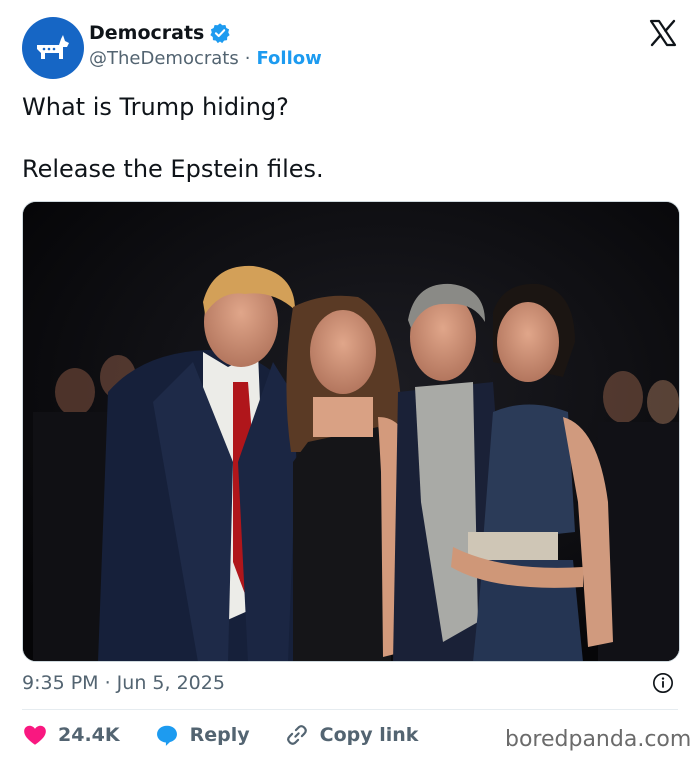 Image resolution: width=700 pixels, height=762 pixels. I want to click on avatar, so click(53, 48).